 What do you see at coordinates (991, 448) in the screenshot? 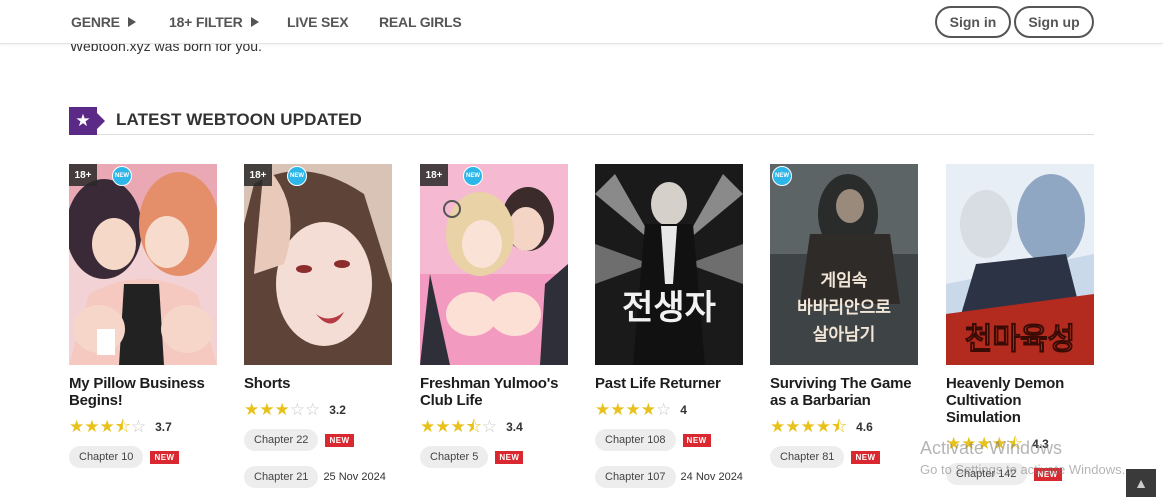
I see `watermark-line-1: Activate Windows` at bounding box center [991, 448].